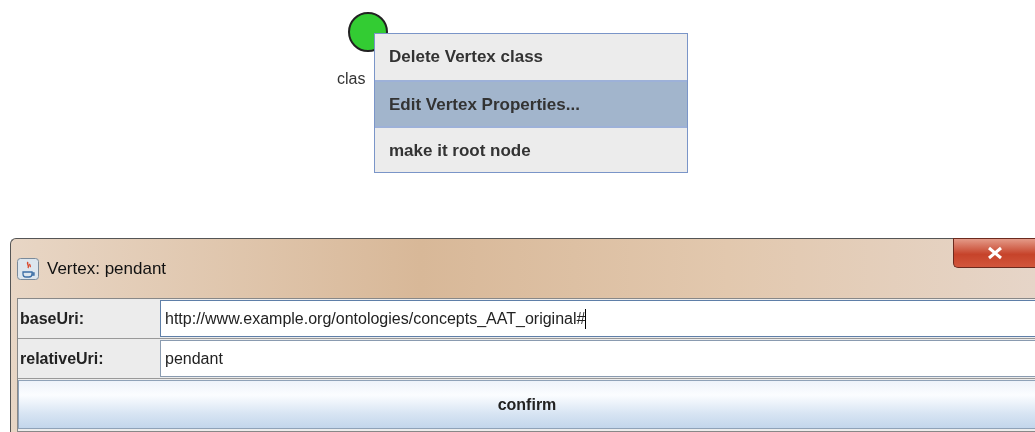  Describe the element at coordinates (531, 57) in the screenshot. I see `menu-item: Delete Vertex class` at that location.